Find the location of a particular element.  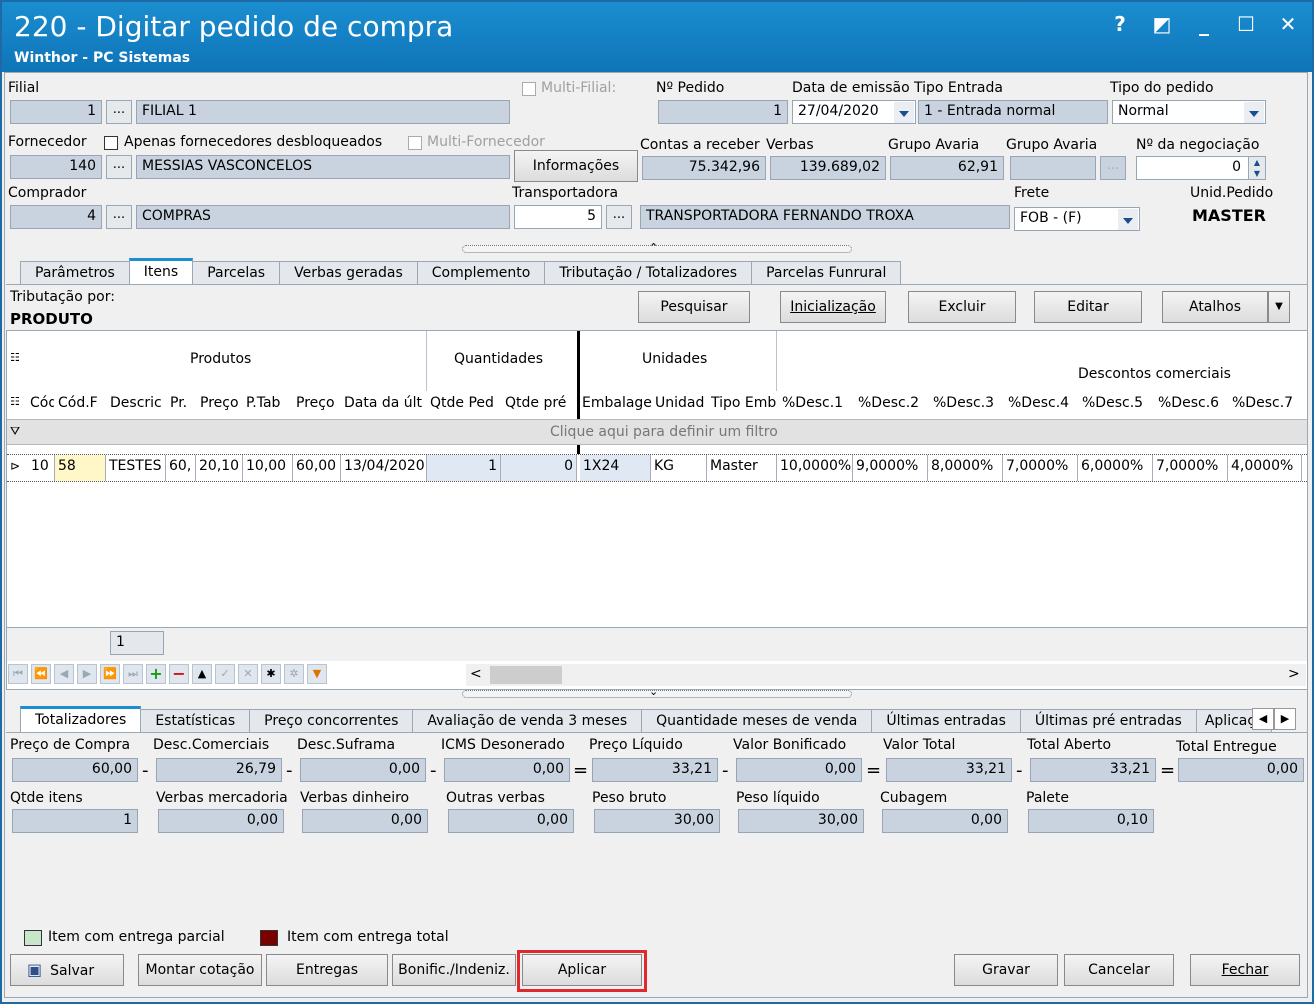

horizontal-scrollbar is located at coordinates (886, 675).